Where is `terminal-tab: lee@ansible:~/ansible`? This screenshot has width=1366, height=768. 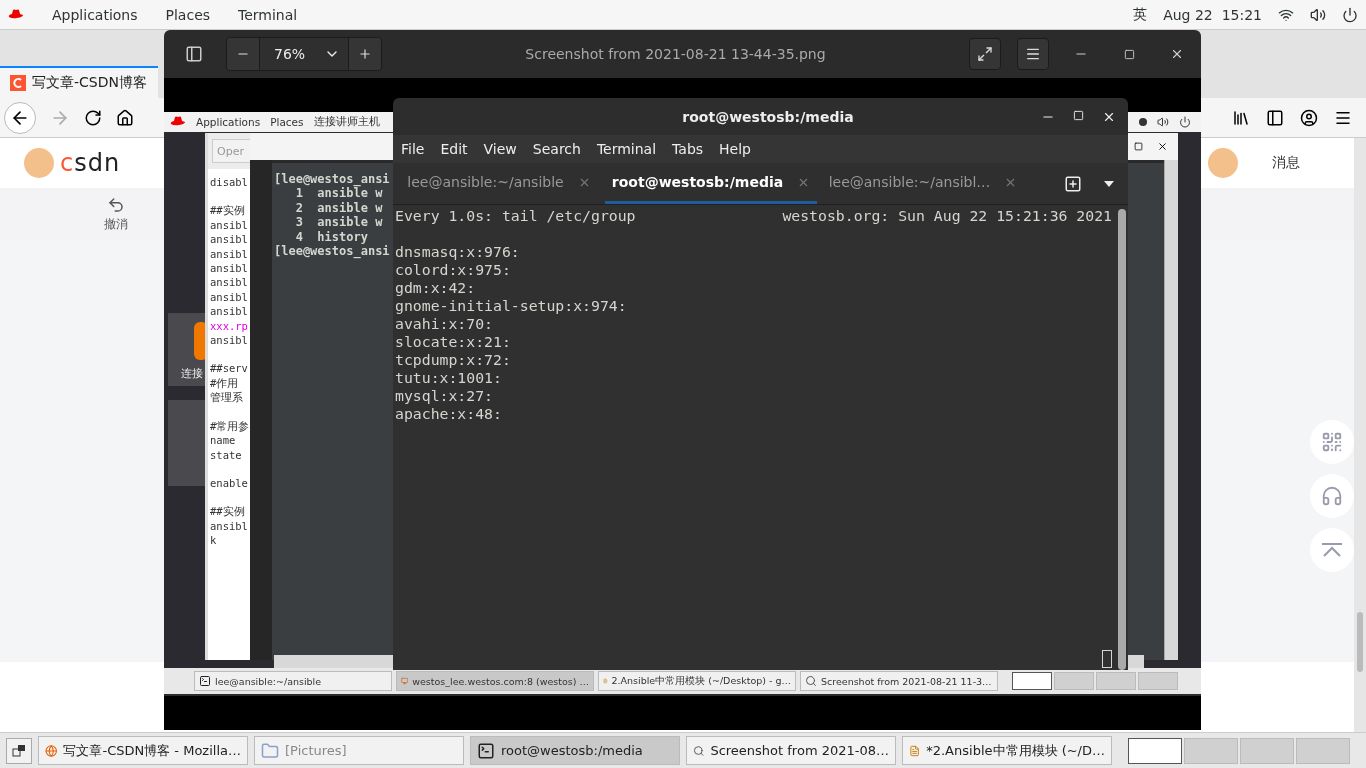 terminal-tab: lee@ansible:~/ansible is located at coordinates (499, 183).